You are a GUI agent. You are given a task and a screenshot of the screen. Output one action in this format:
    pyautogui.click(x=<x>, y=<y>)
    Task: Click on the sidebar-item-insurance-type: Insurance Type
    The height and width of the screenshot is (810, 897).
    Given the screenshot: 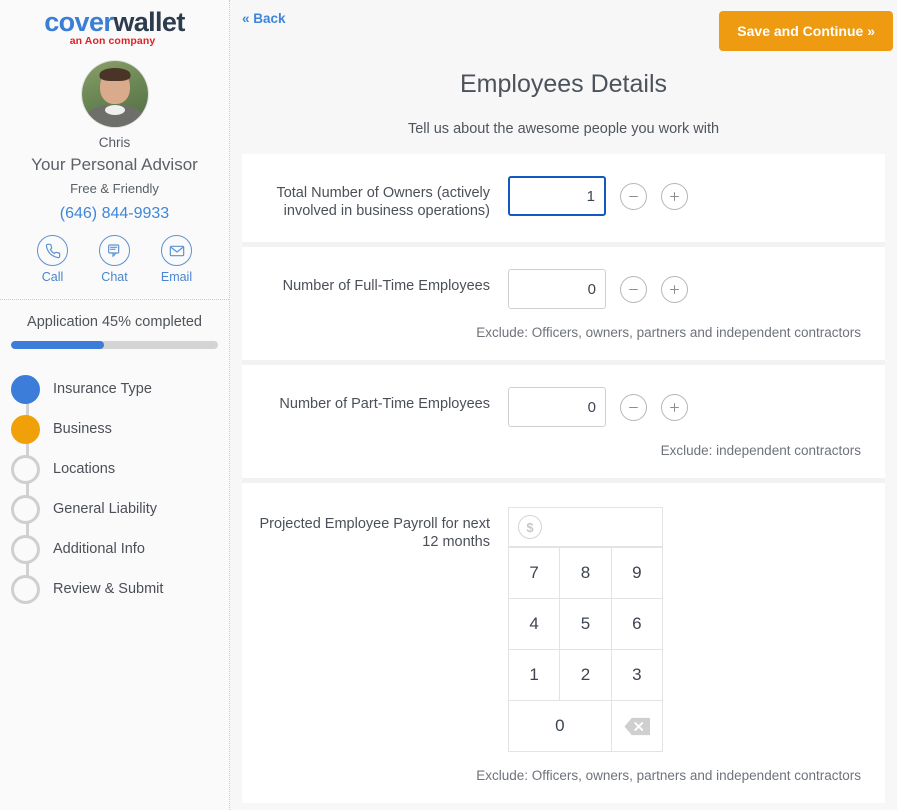 What is the action you would take?
    pyautogui.click(x=120, y=389)
    